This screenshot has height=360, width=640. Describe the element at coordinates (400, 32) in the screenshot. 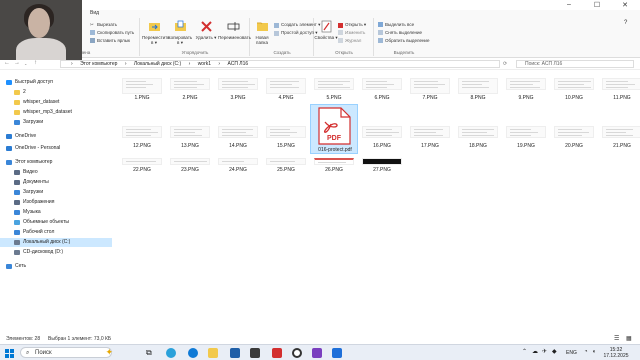

I see `select-none-button: Снять выделение` at that location.